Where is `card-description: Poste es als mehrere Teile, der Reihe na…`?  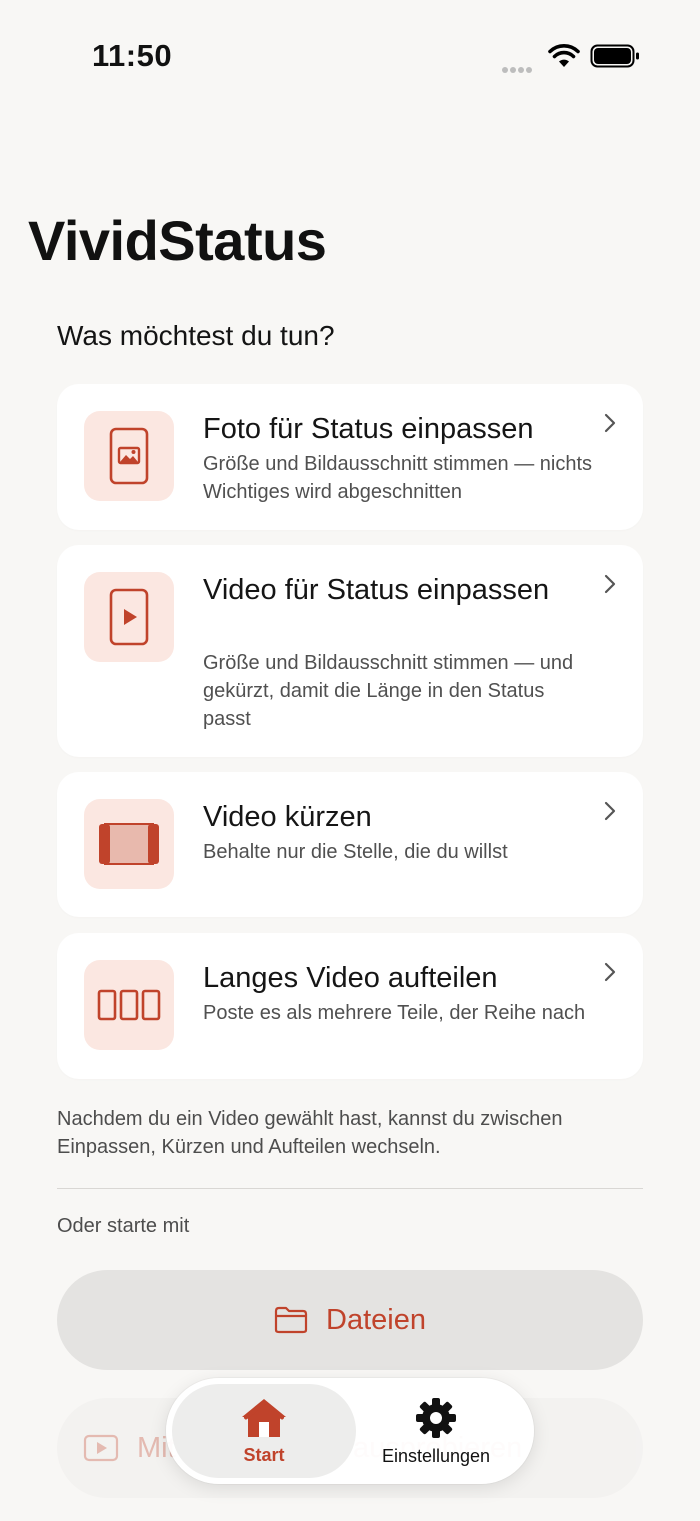 card-description: Poste es als mehrere Teile, der Reihe na… is located at coordinates (394, 1013).